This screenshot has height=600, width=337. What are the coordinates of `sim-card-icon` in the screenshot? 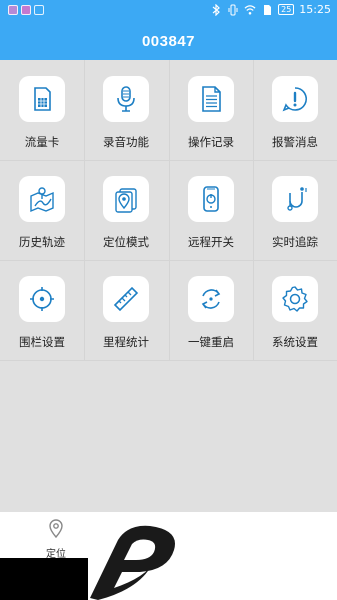 It's located at (42, 99).